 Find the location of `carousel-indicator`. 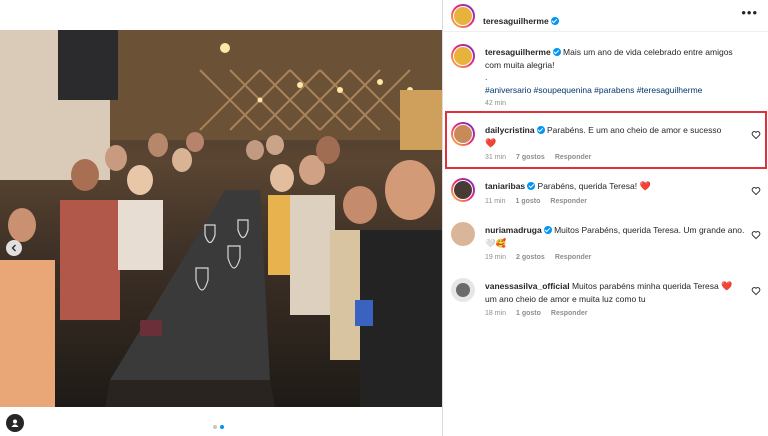

carousel-indicator is located at coordinates (218, 427).